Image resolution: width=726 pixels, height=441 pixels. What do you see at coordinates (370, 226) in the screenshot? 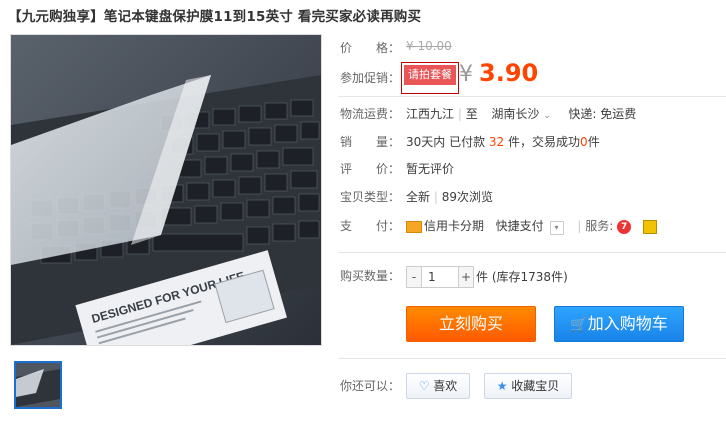
I see `payment-label: 支 付：` at bounding box center [370, 226].